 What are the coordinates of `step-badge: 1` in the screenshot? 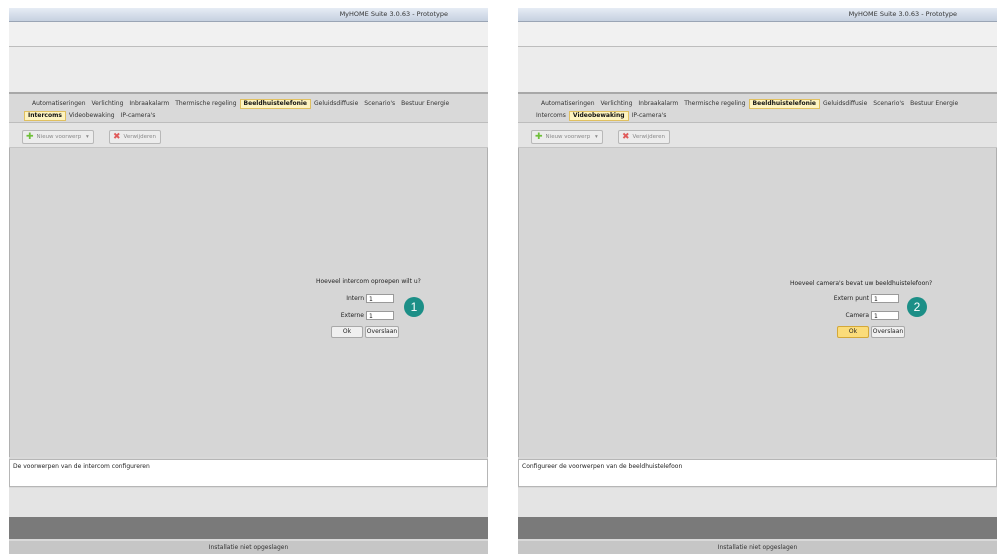 It's located at (414, 307).